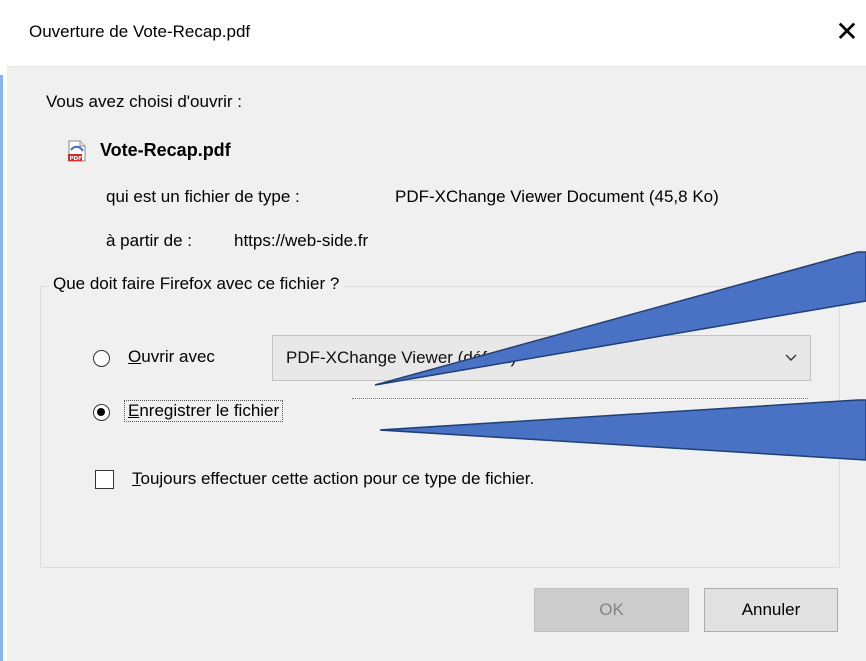 Image resolution: width=866 pixels, height=661 pixels. What do you see at coordinates (436, 33) in the screenshot?
I see `title-bar: Ouverture de Vote-Recap.pdf ✕` at bounding box center [436, 33].